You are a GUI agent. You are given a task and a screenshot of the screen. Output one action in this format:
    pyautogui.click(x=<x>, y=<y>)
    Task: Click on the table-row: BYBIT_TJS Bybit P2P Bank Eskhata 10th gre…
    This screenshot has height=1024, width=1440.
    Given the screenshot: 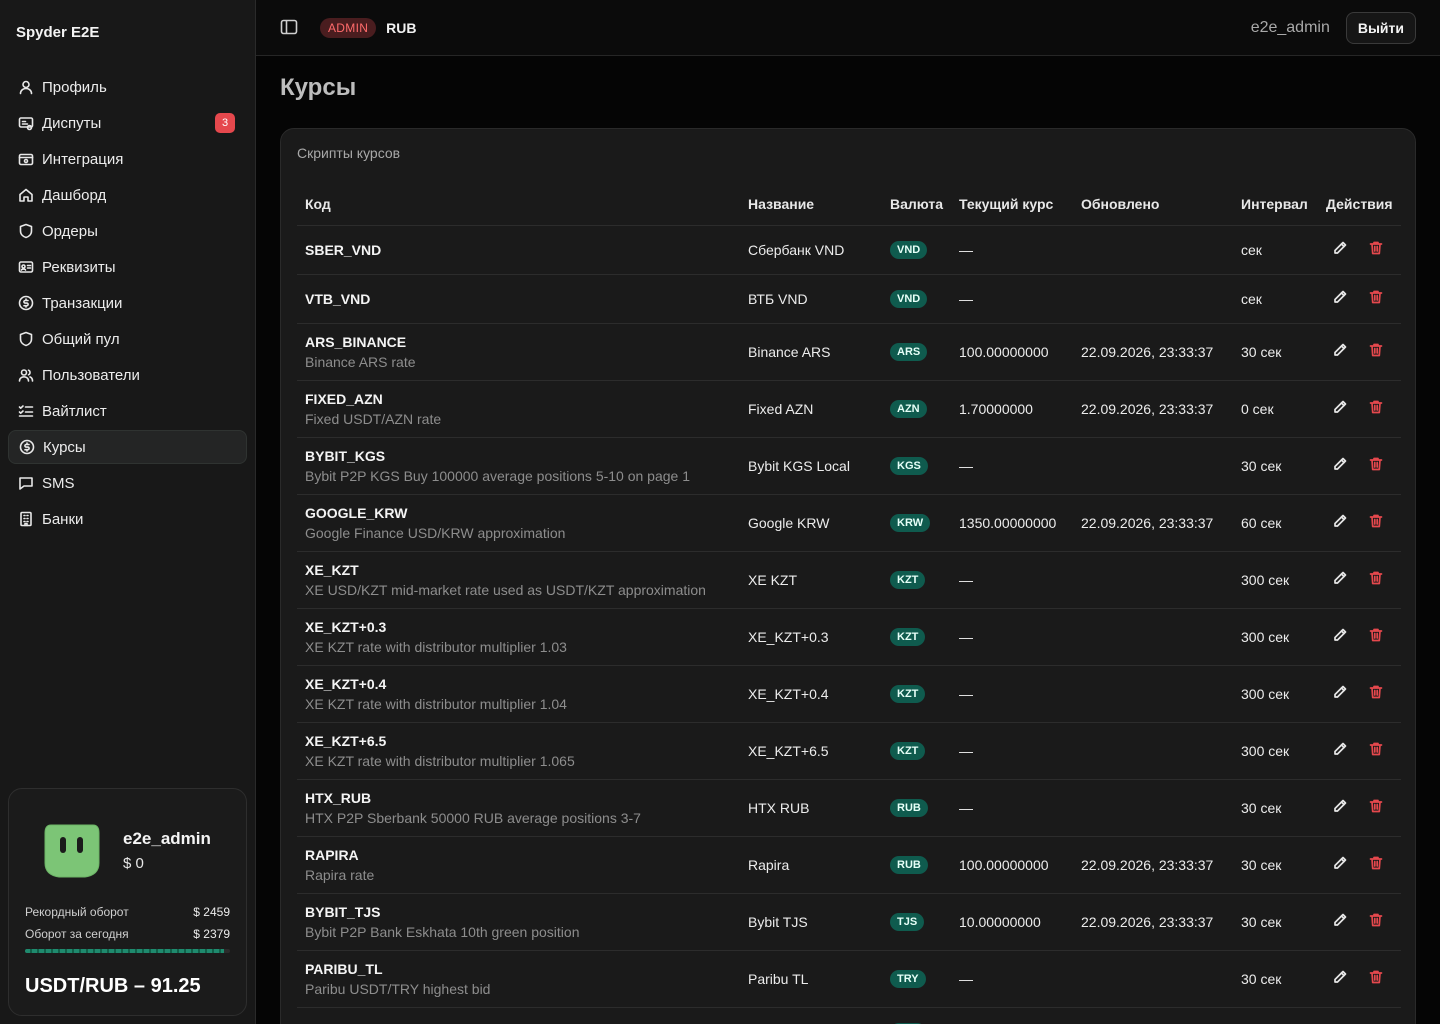 What is the action you would take?
    pyautogui.click(x=849, y=922)
    